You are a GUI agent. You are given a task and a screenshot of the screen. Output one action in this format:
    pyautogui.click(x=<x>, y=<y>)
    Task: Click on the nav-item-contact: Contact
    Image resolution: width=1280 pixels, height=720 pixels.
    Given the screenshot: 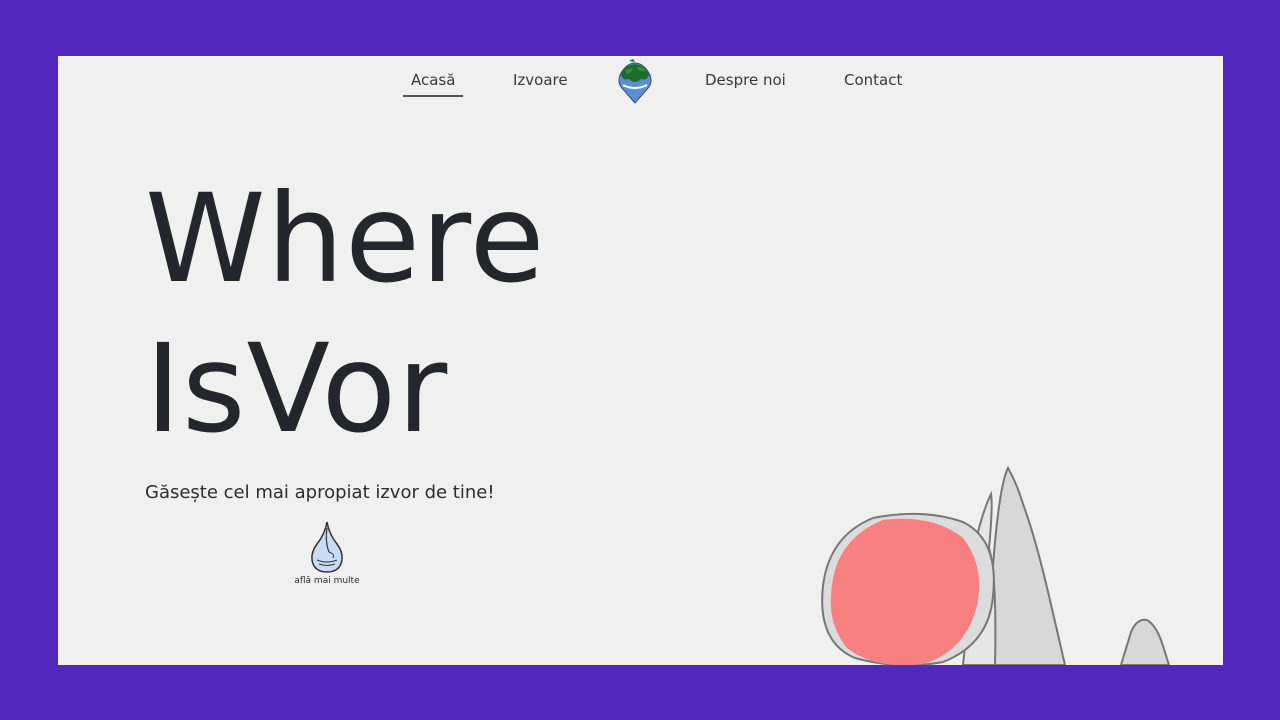 What is the action you would take?
    pyautogui.click(x=873, y=80)
    